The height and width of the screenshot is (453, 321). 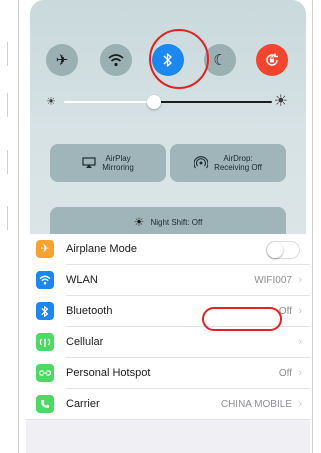 What do you see at coordinates (280, 101) in the screenshot?
I see `brightness-high-icon: ☀` at bounding box center [280, 101].